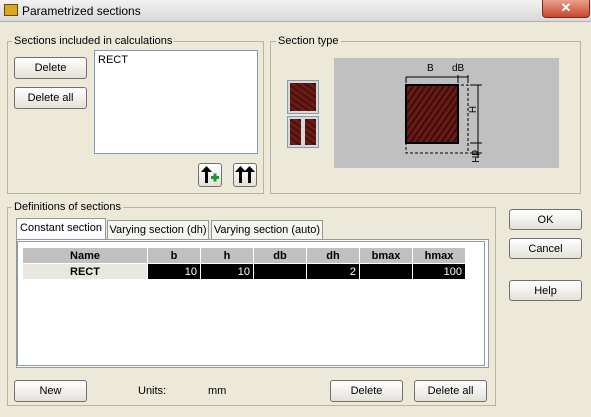 The height and width of the screenshot is (417, 591). I want to click on delete-section-button: Delete, so click(50, 68).